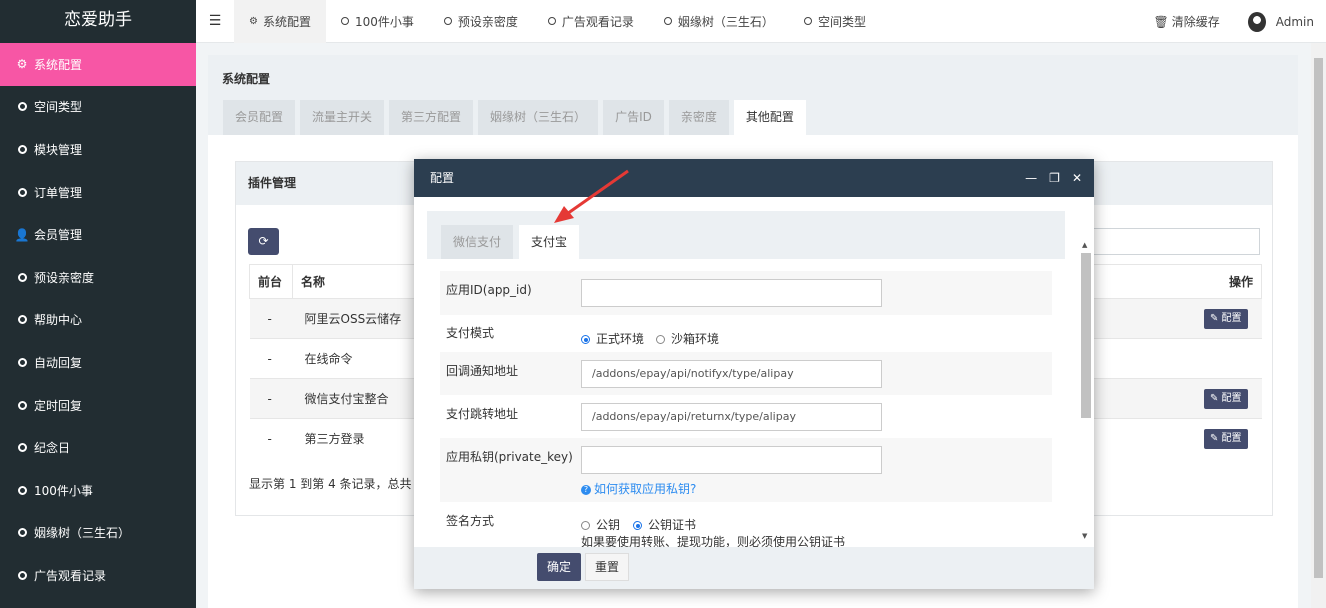 The height and width of the screenshot is (608, 1326). What do you see at coordinates (1256, 21) in the screenshot?
I see `avatar` at bounding box center [1256, 21].